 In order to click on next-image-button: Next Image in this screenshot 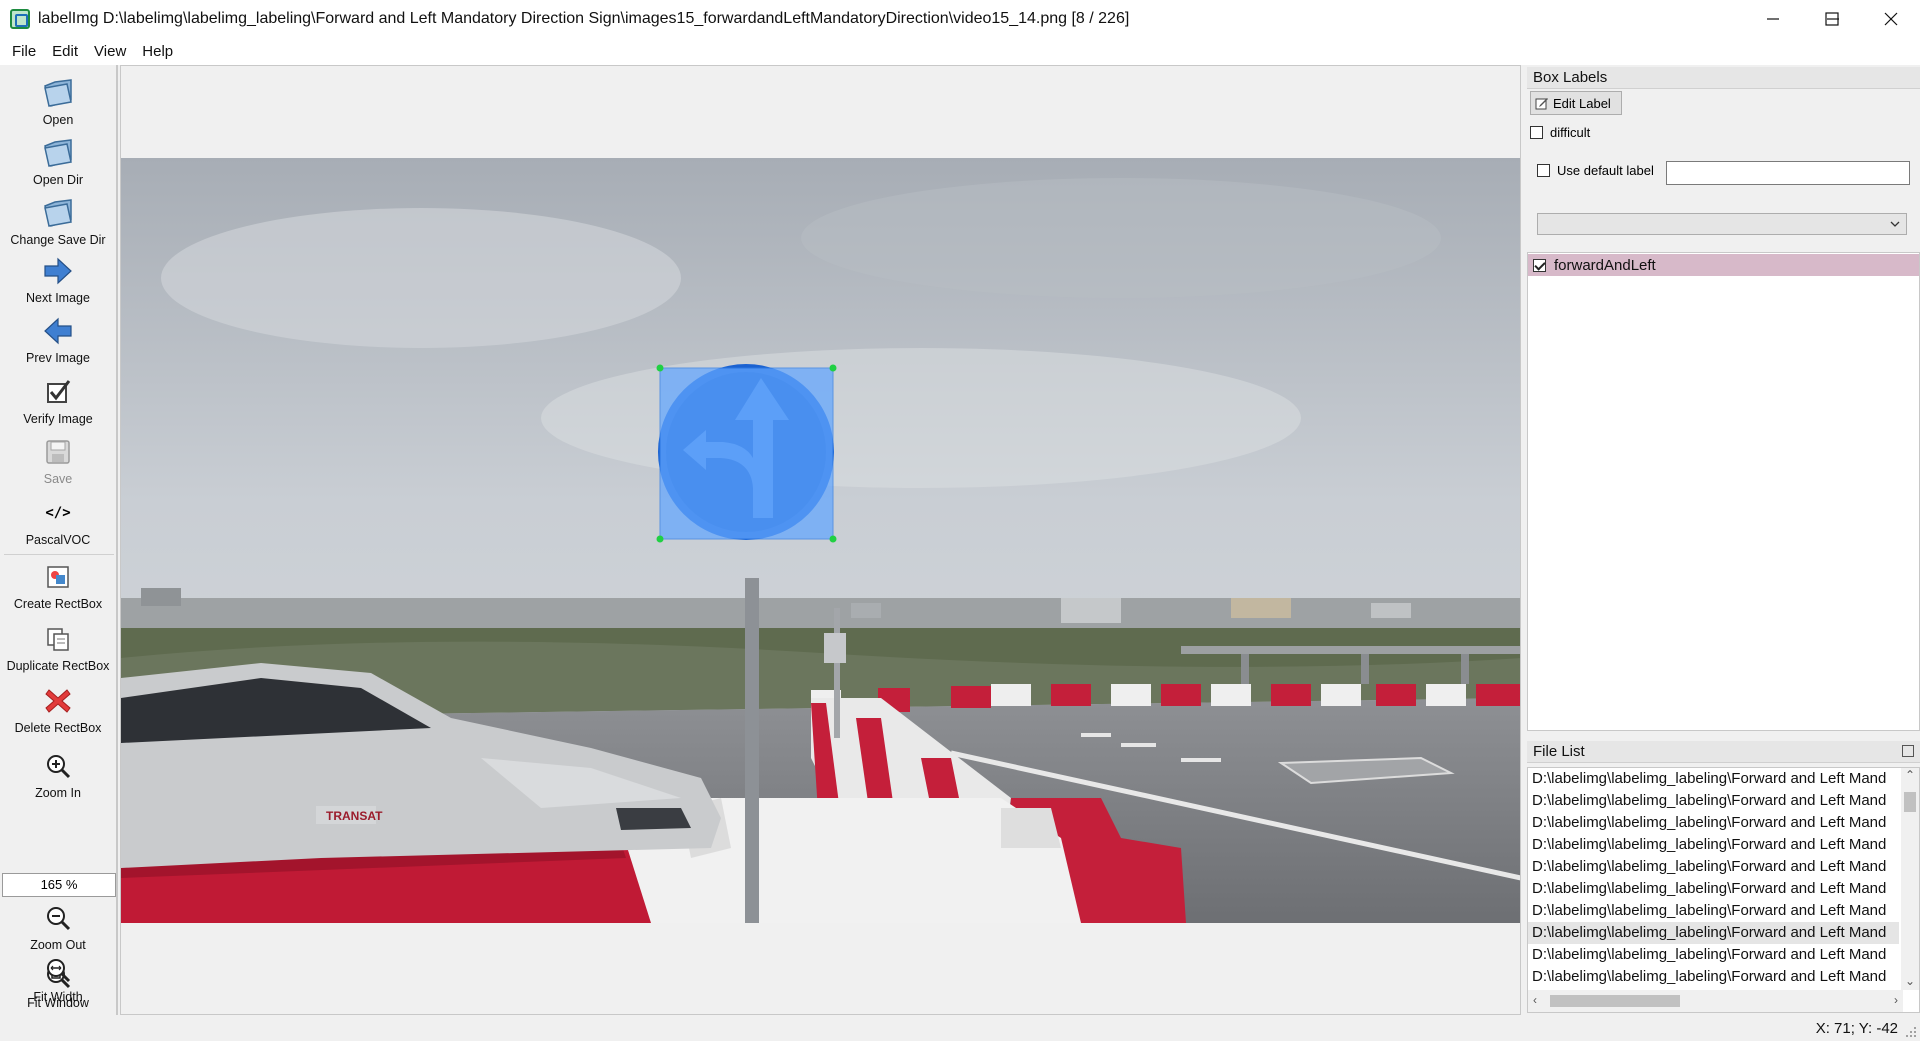, I will do `click(58, 279)`.